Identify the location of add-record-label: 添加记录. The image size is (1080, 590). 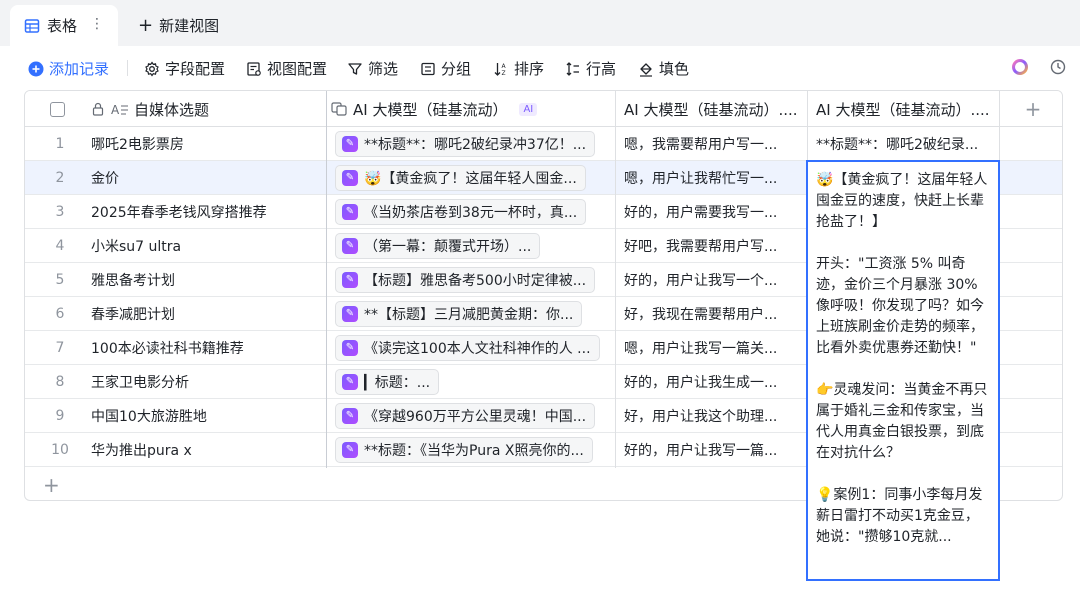
(79, 69).